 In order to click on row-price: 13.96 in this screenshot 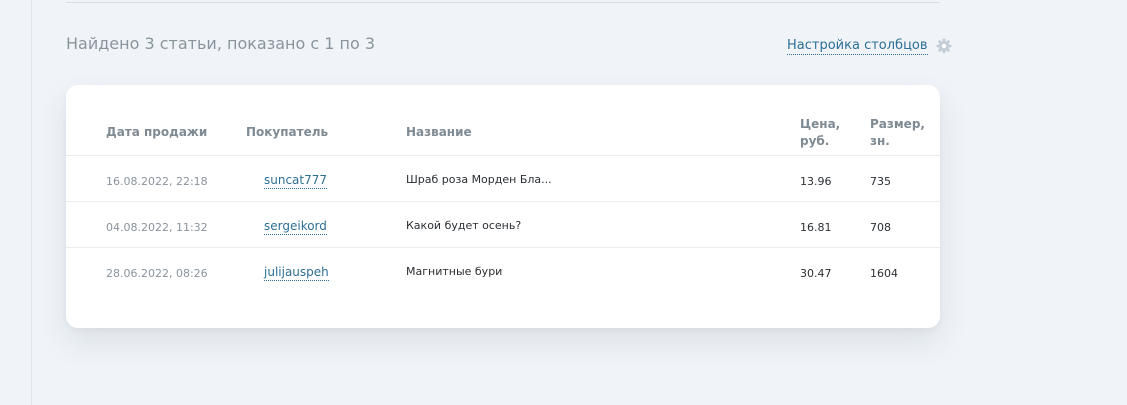, I will do `click(816, 181)`.